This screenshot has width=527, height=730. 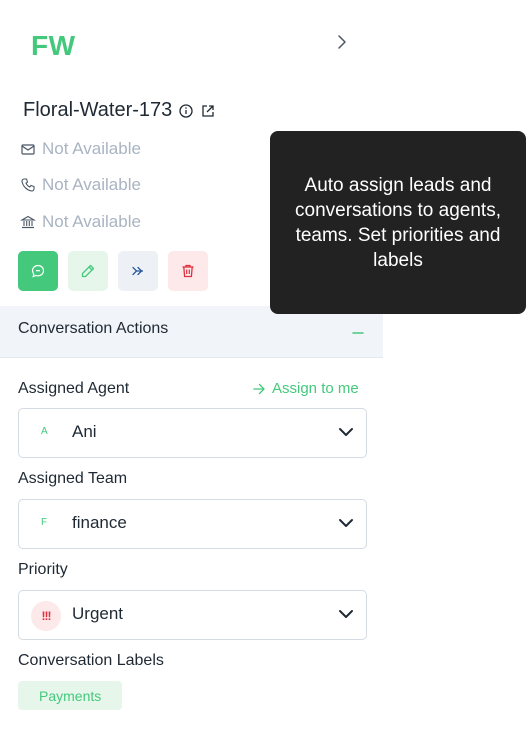 What do you see at coordinates (84, 431) in the screenshot?
I see `assigned-agent-value: Ani` at bounding box center [84, 431].